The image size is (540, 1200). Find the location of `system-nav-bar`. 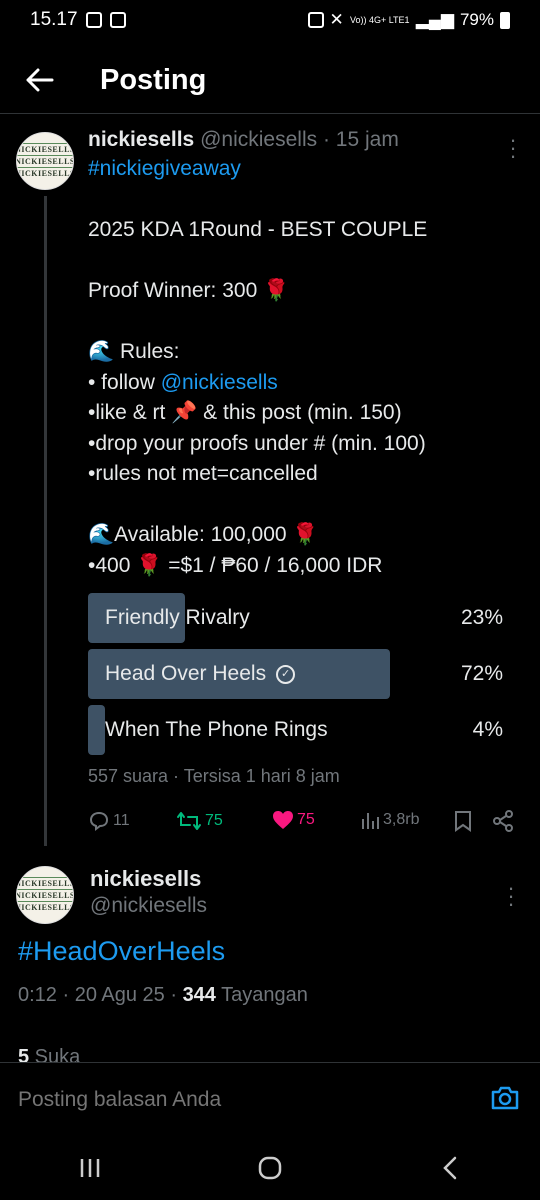

system-nav-bar is located at coordinates (270, 1168).